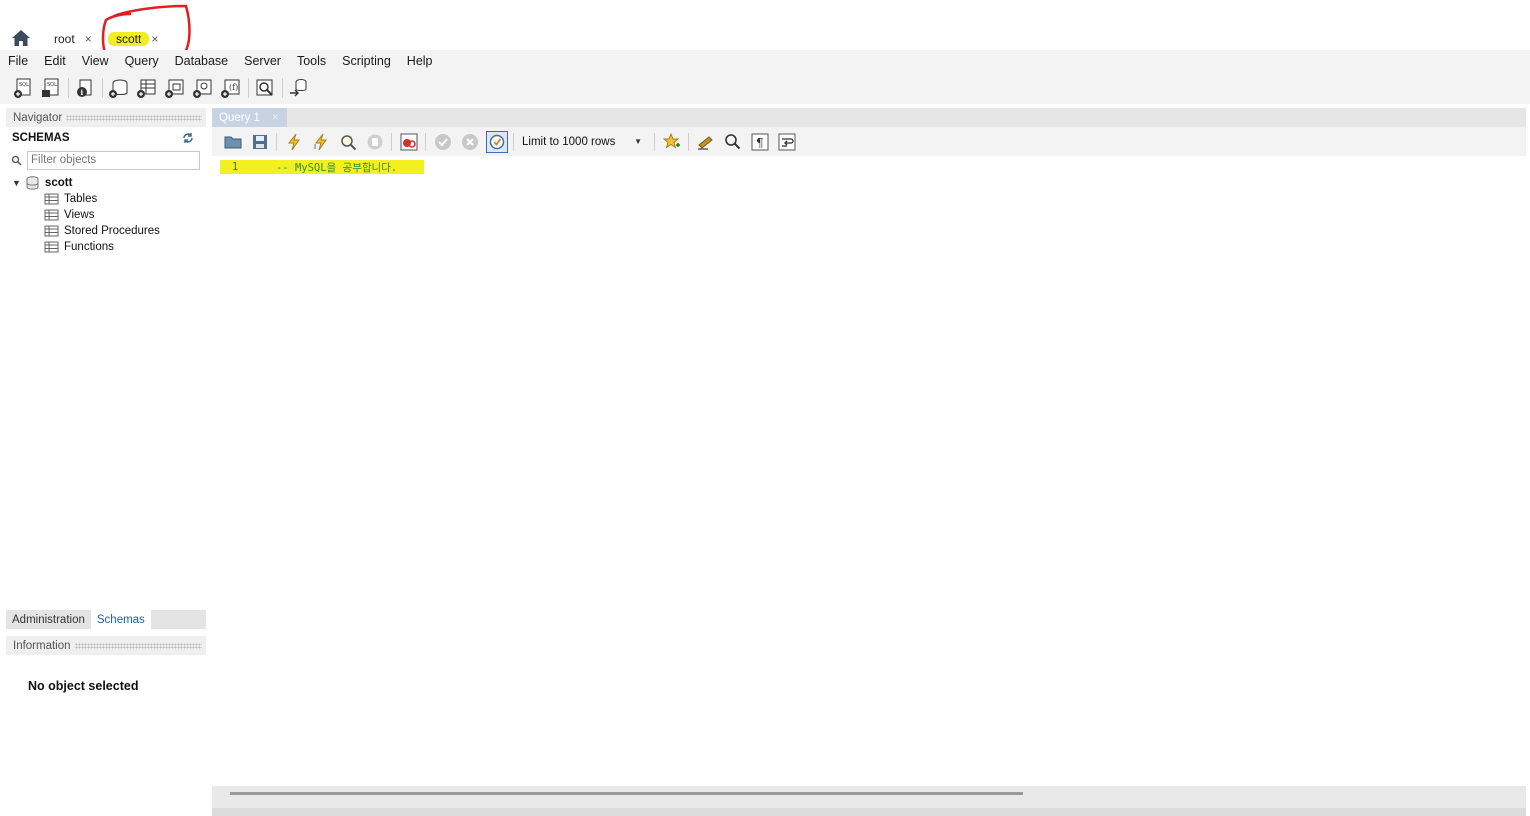  Describe the element at coordinates (18, 61) in the screenshot. I see `menu-file: File` at that location.